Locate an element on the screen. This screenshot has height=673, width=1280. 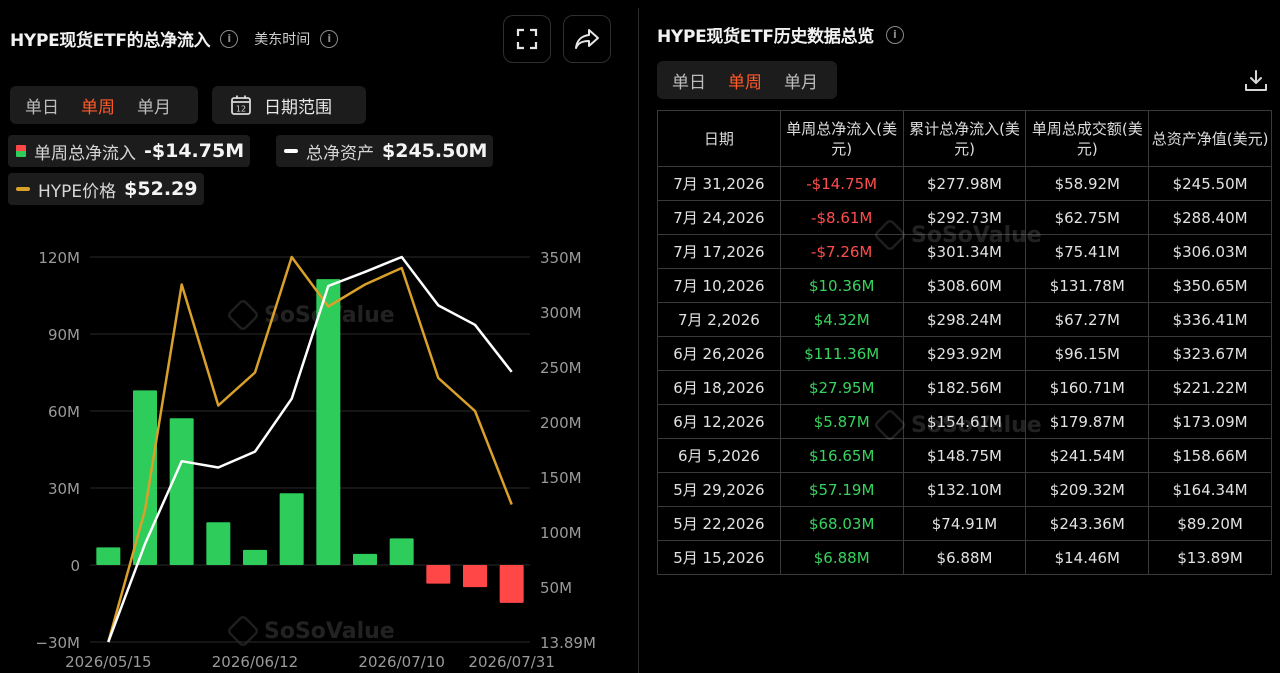
table-cell: $245.50M is located at coordinates (1210, 183).